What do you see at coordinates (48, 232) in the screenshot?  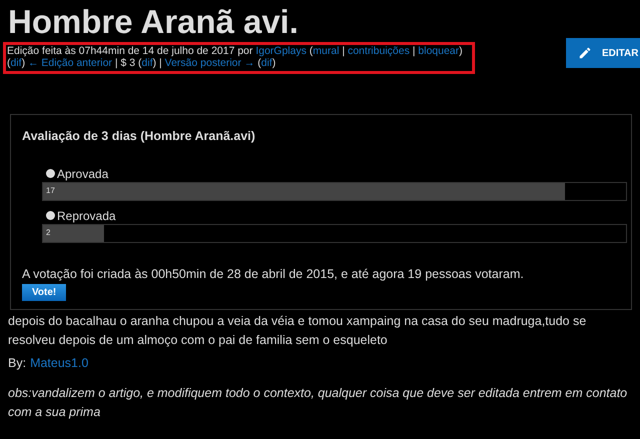 I see `vote-count: 2` at bounding box center [48, 232].